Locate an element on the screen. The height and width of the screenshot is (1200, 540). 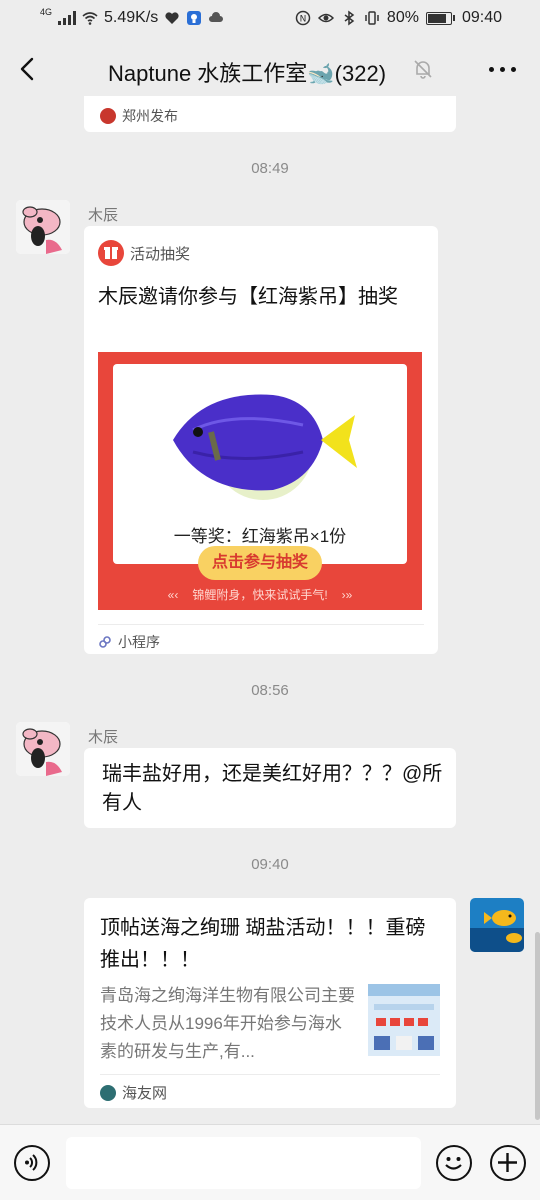
lottery-app-icon is located at coordinates (111, 253).